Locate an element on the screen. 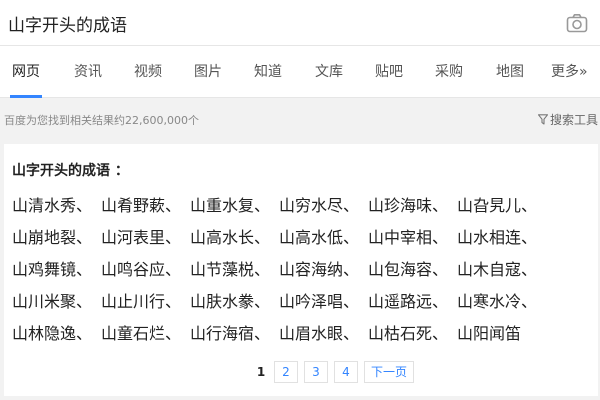  idiom-item: 山林隐逸、 is located at coordinates (52, 333).